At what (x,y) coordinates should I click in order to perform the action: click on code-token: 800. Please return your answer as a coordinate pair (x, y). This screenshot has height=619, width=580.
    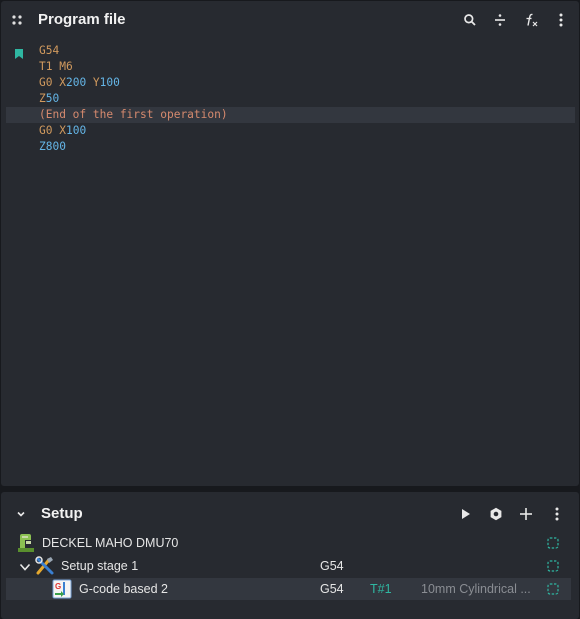
    Looking at the image, I should click on (55, 146).